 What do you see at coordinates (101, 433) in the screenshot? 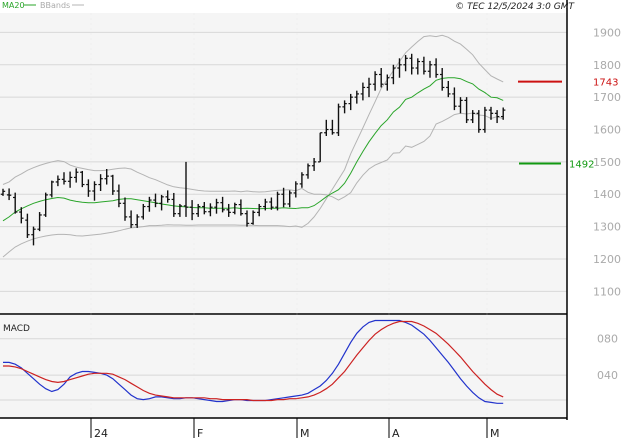
I see `x-tick-label: 24` at bounding box center [101, 433].